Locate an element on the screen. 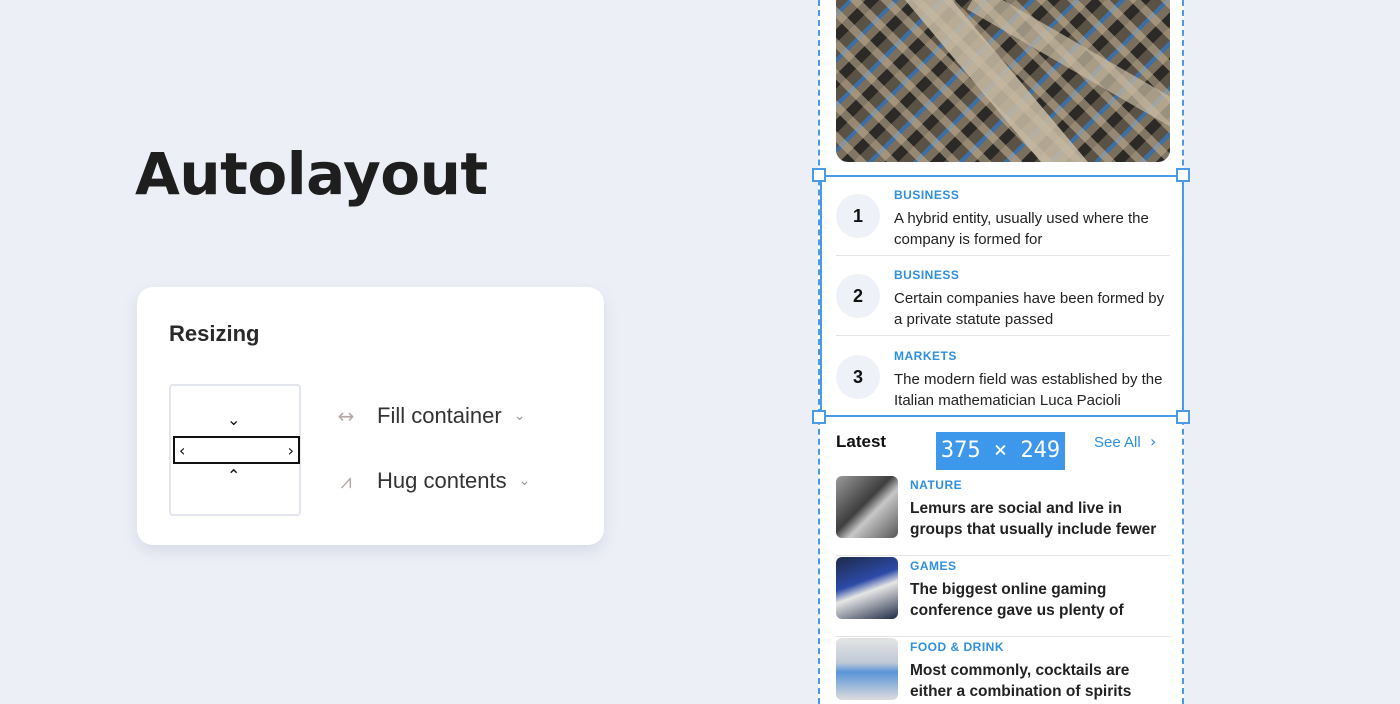  chevron-left-icon: ‹ is located at coordinates (182, 450).